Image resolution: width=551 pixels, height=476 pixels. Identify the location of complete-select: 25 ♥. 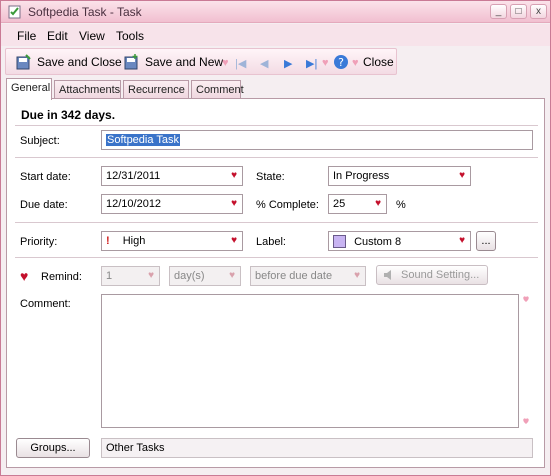
(357, 204).